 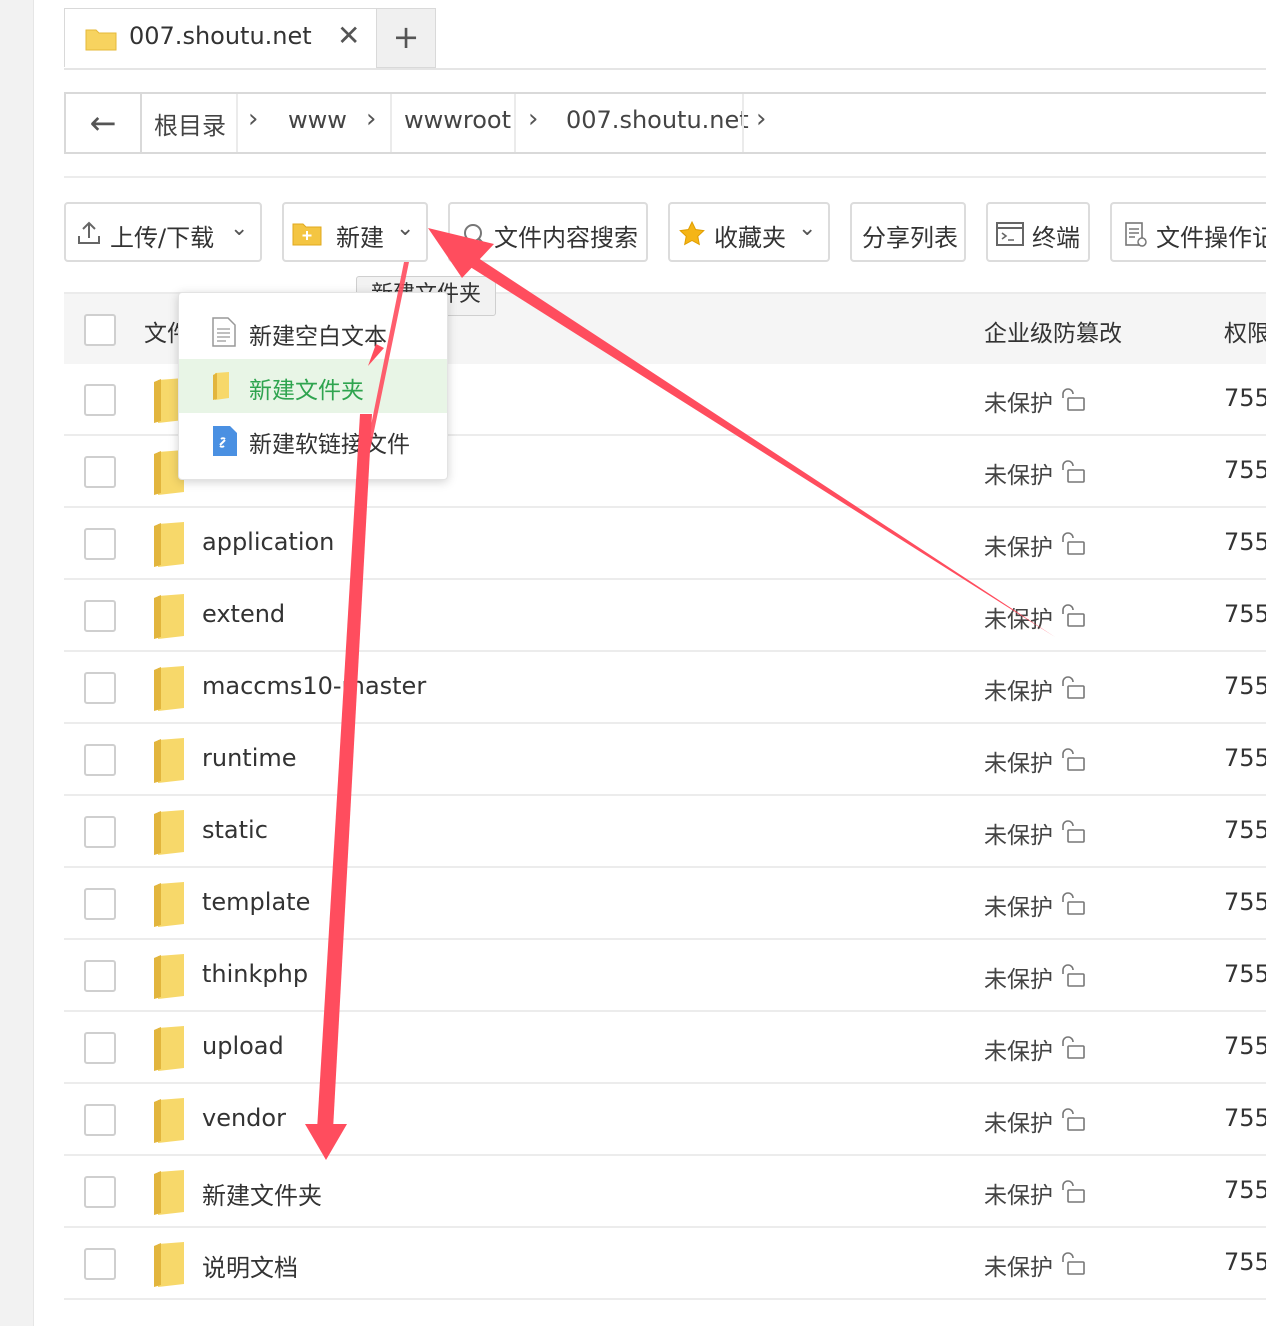 What do you see at coordinates (755, 442) in the screenshot?
I see `annotation-arrow-to-new-button` at bounding box center [755, 442].